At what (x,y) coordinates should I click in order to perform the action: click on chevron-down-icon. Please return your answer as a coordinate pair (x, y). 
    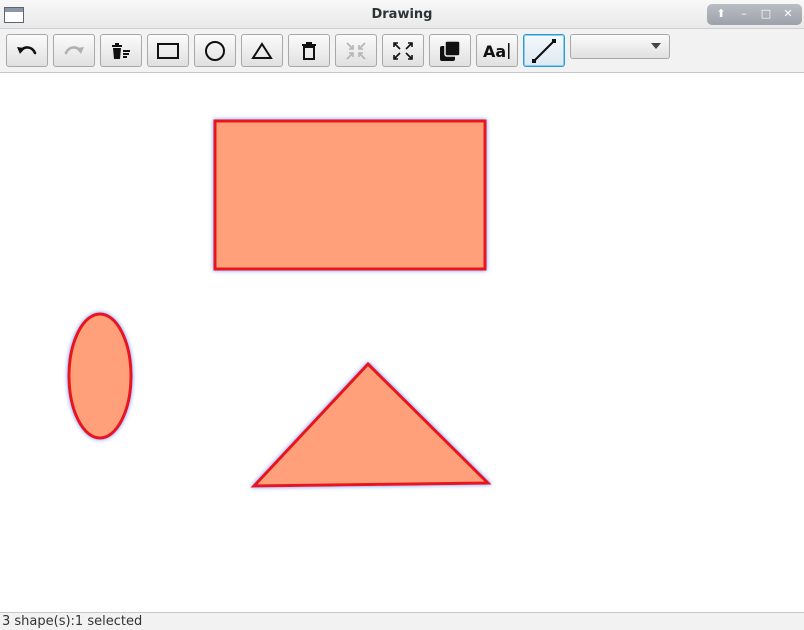
    Looking at the image, I should click on (656, 46).